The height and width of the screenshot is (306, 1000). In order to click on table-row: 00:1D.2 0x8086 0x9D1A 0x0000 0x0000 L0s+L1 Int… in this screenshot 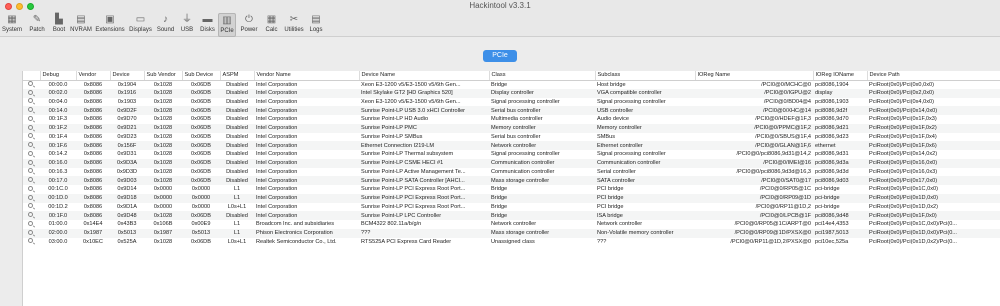, I will do `click(511, 207)`.